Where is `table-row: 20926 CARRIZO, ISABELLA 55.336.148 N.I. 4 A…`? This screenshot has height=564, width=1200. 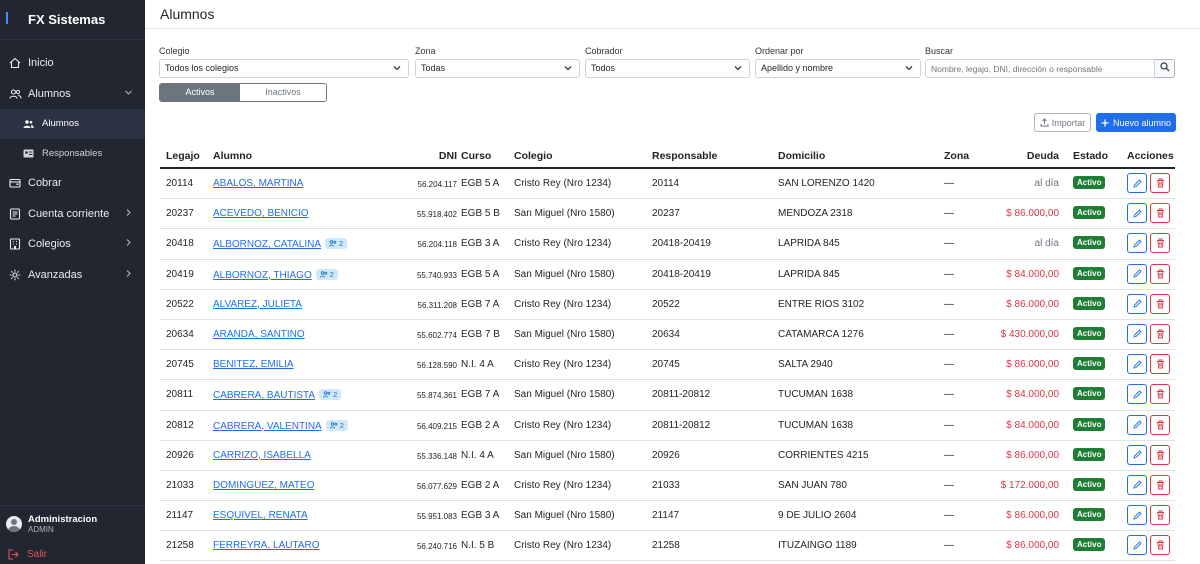 table-row: 20926 CARRIZO, ISABELLA 55.336.148 N.I. 4 A… is located at coordinates (667, 456).